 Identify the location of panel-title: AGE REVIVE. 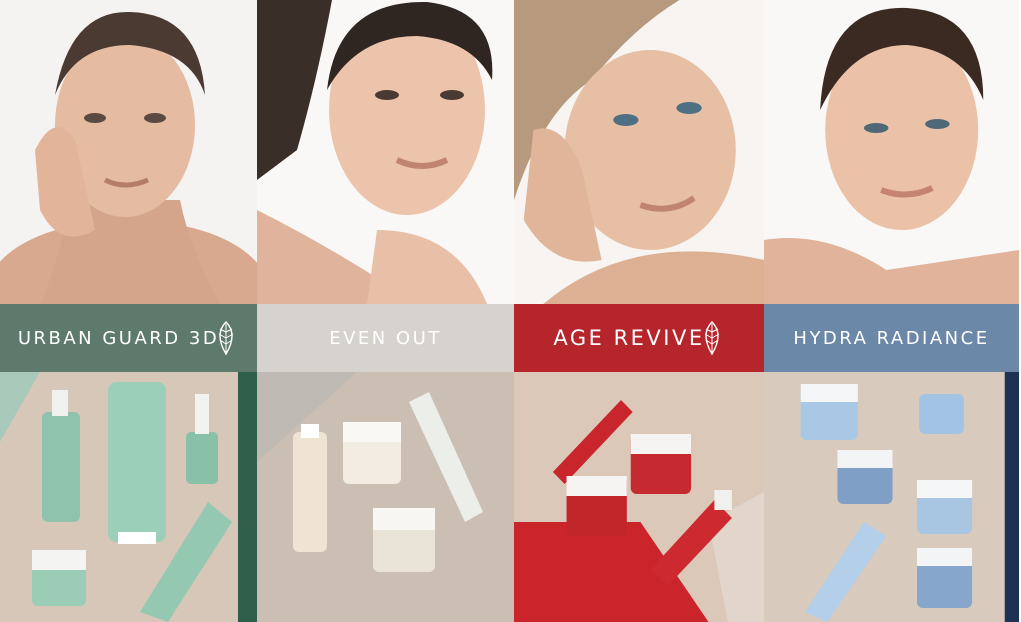
(629, 338).